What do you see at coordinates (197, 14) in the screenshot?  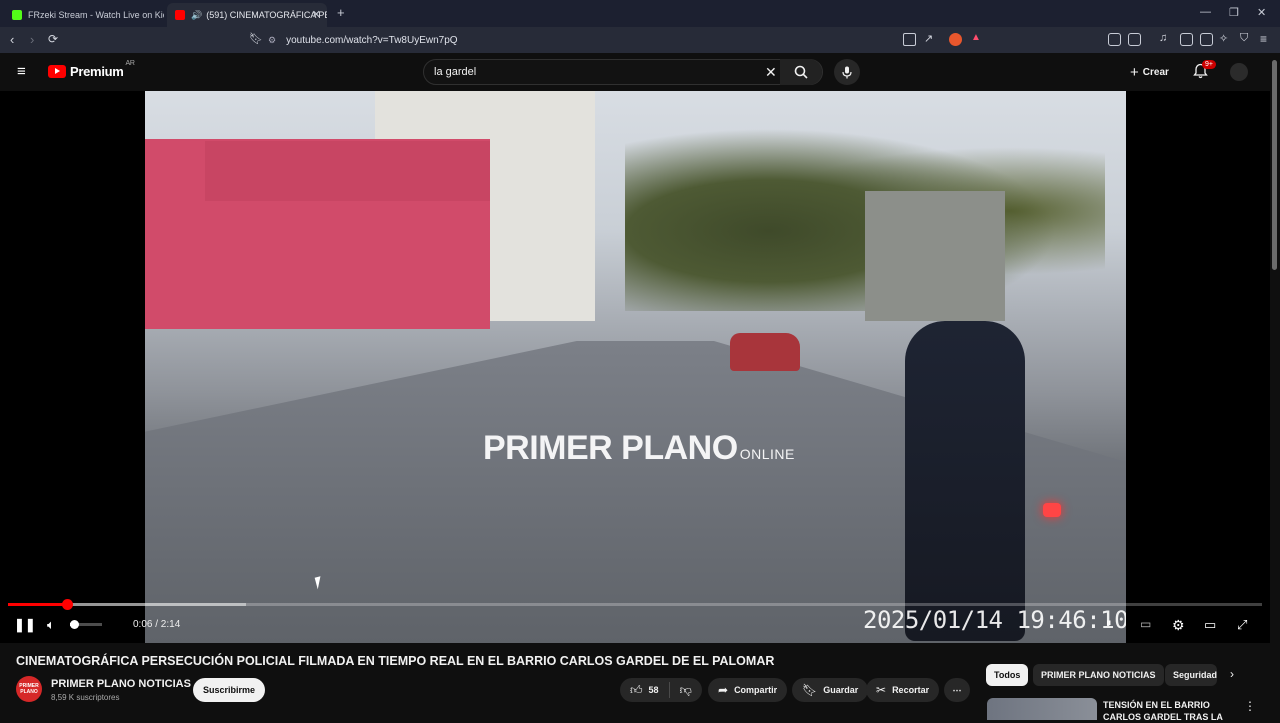 I see `speaker-icon: 🔊` at bounding box center [197, 14].